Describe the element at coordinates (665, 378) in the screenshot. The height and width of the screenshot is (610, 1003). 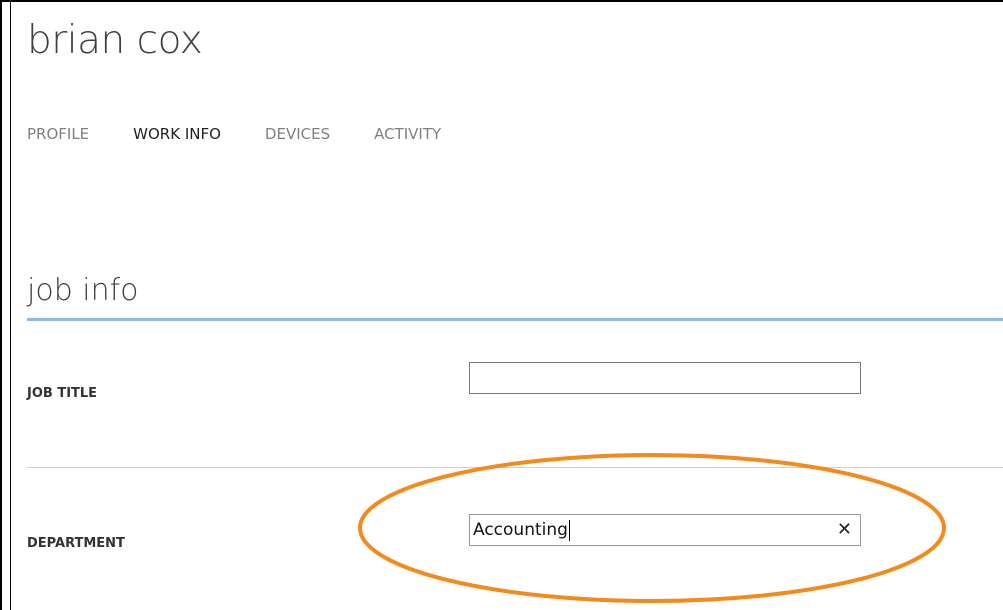
I see `job-title-input` at that location.